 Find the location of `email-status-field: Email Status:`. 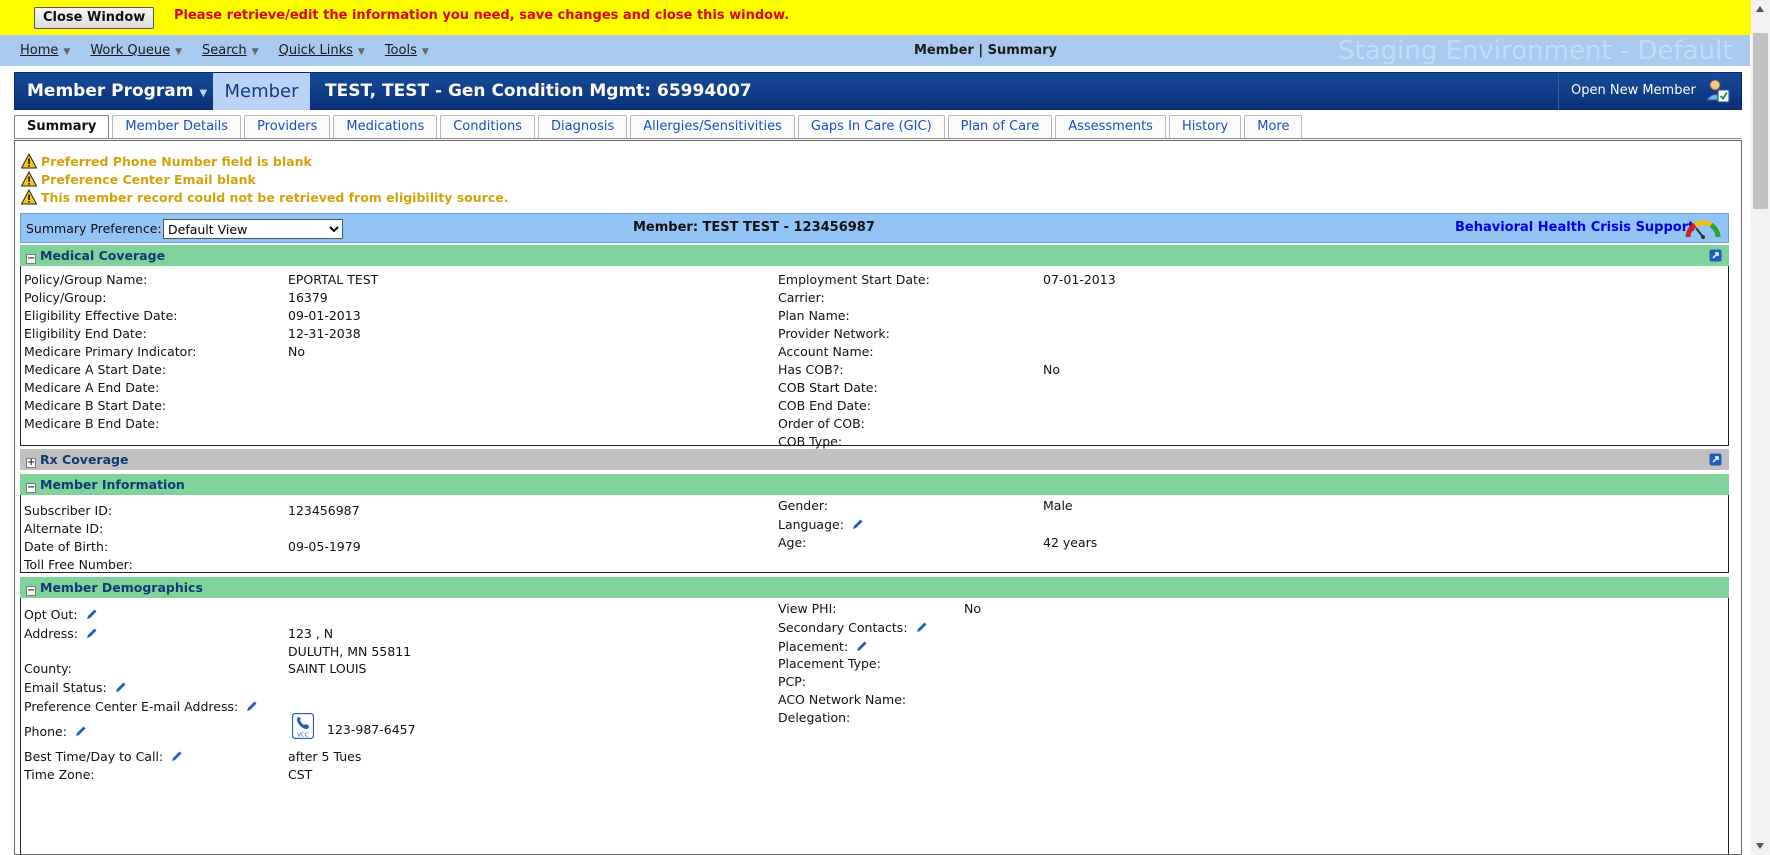

email-status-field: Email Status: is located at coordinates (75, 687).